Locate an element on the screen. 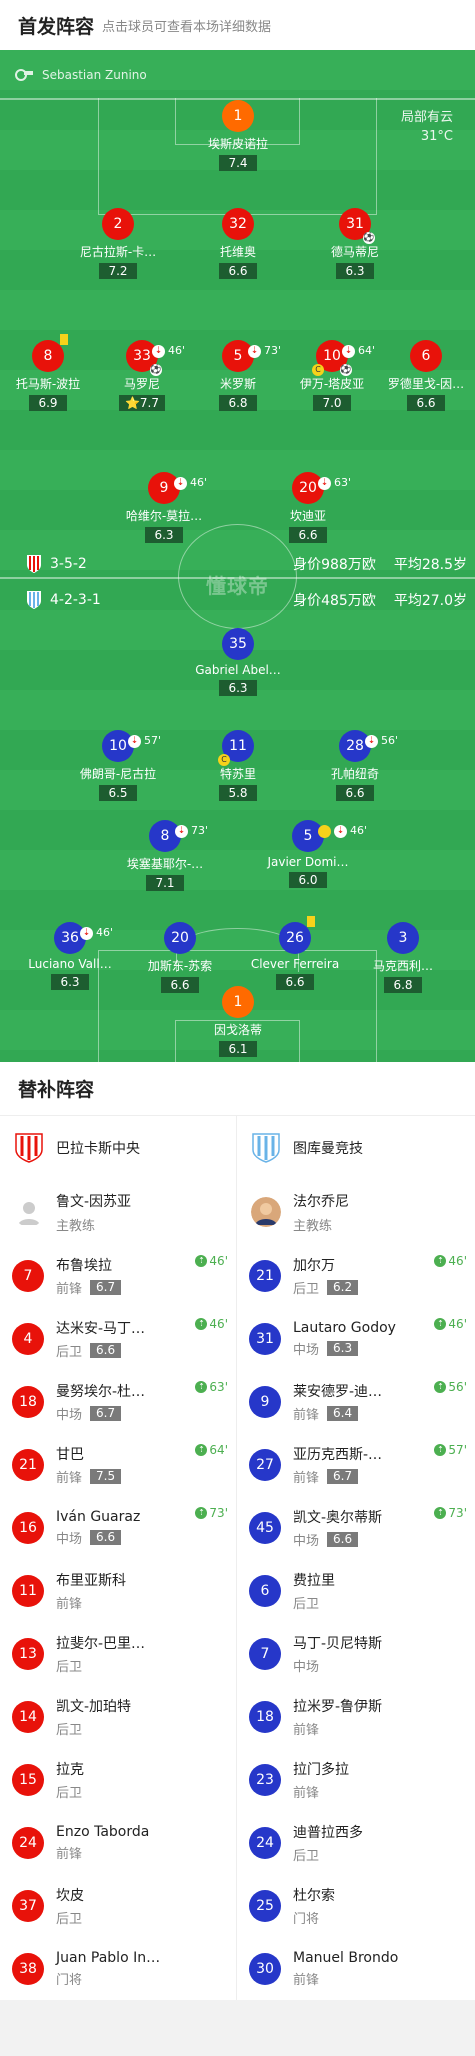  home-player: 1 埃斯皮诺拉 7.4 is located at coordinates (238, 135).